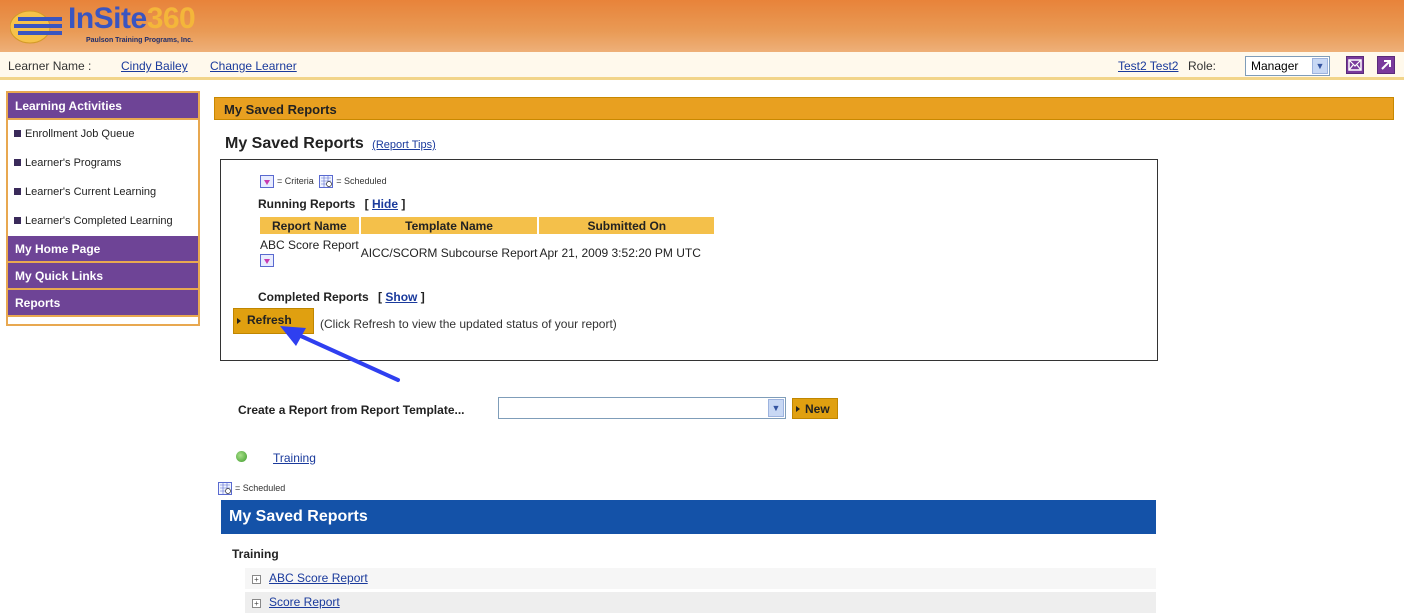  I want to click on annotation-arrow-icon, so click(340, 354).